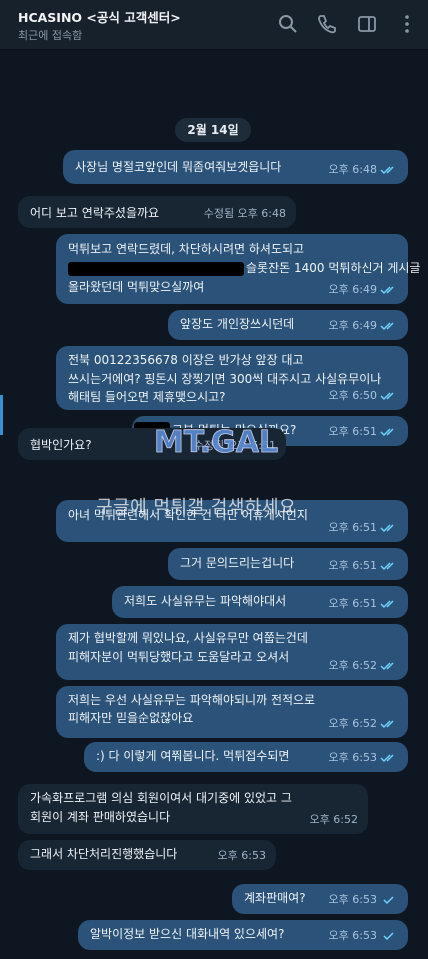 This screenshot has height=959, width=428. What do you see at coordinates (193, 756) in the screenshot?
I see `message-text: :) 다 이렇게 여쭤봅니다. 먹튀접수되면` at bounding box center [193, 756].